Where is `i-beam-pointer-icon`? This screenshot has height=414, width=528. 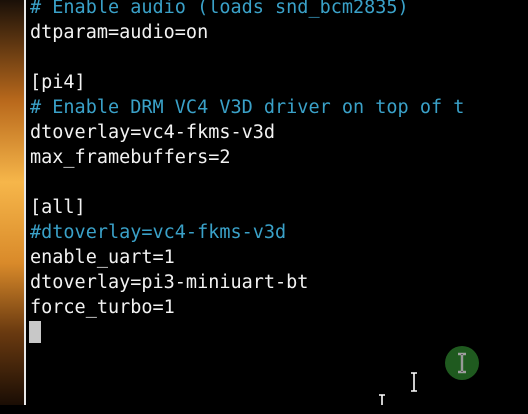 i-beam-pointer-icon is located at coordinates (462, 363).